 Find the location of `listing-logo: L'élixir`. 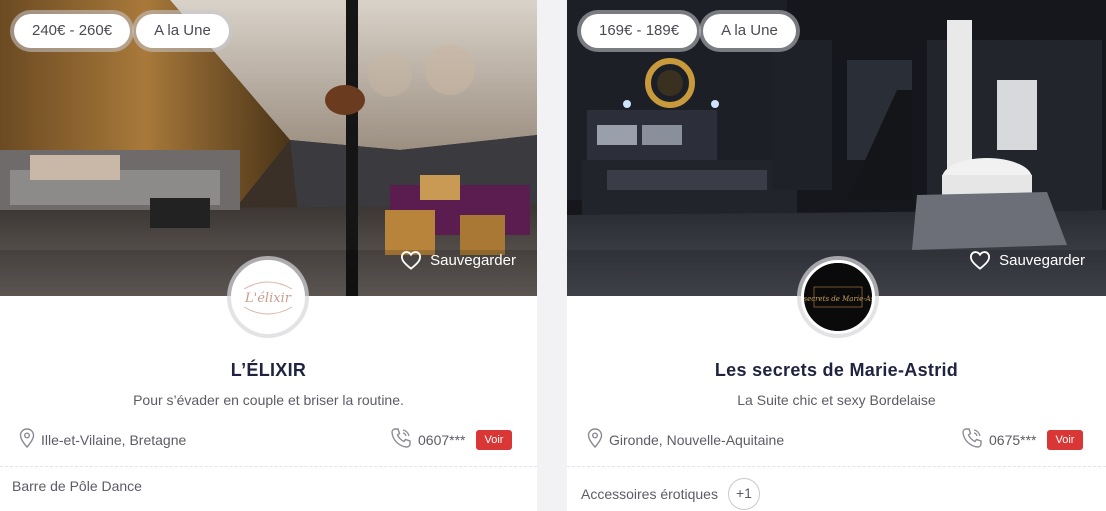

listing-logo: L'élixir is located at coordinates (268, 297).